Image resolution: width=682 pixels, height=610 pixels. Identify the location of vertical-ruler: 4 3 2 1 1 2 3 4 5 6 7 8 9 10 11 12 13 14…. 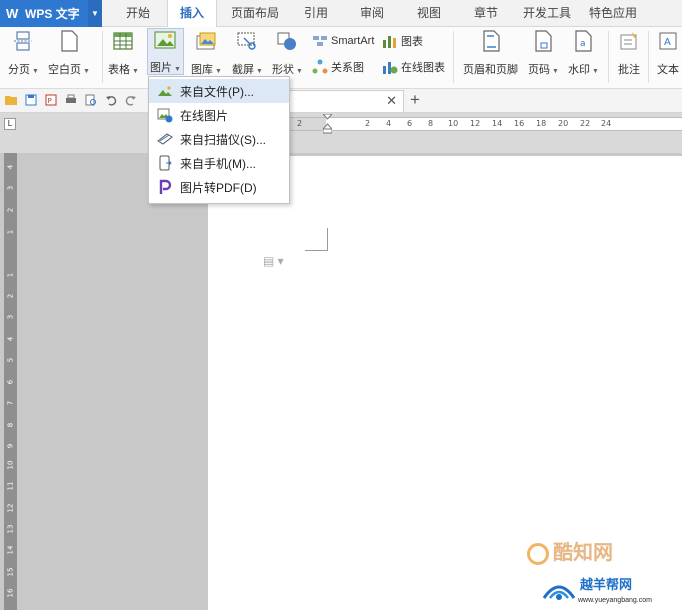
(10, 381).